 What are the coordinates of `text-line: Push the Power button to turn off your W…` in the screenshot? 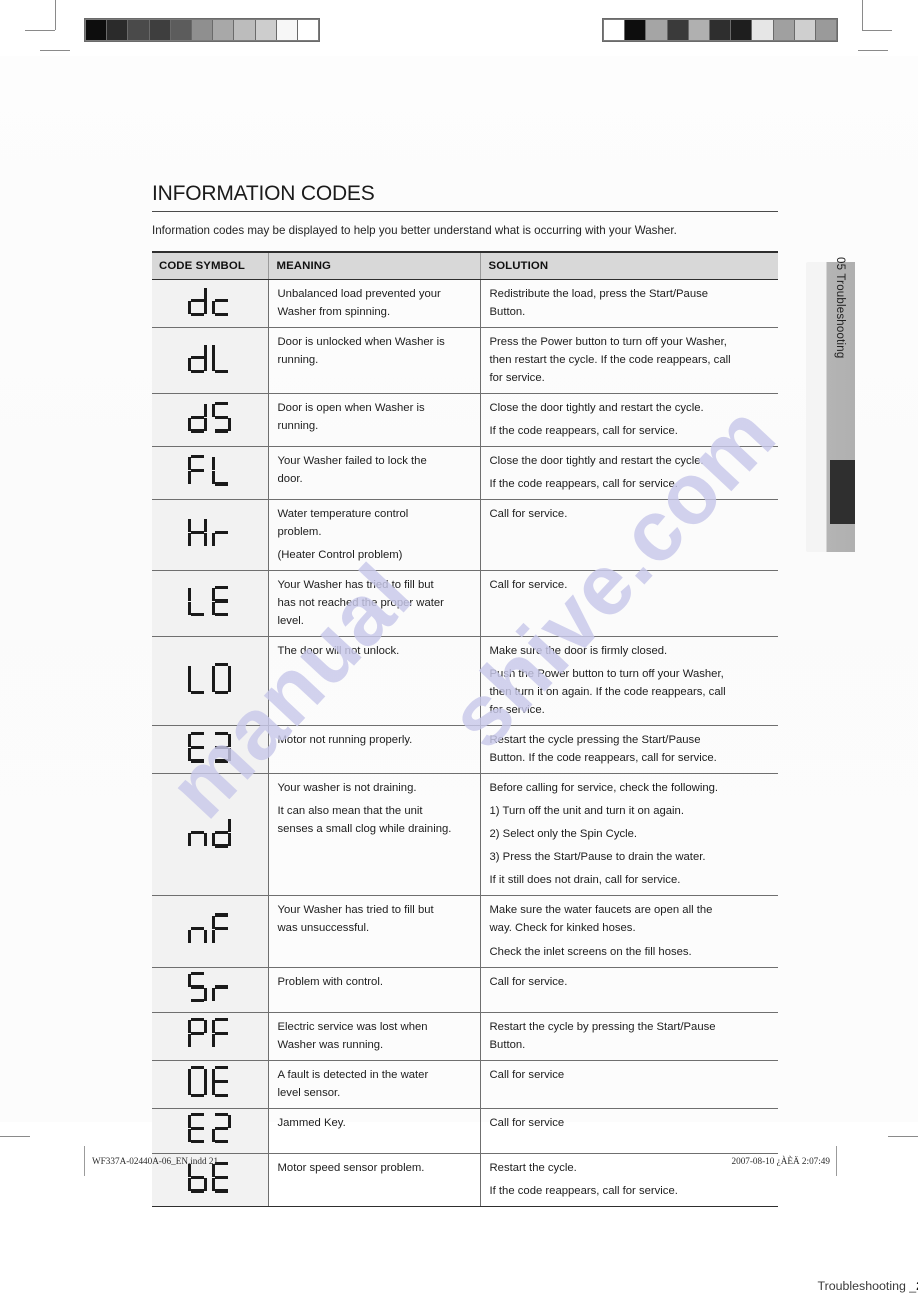 It's located at (606, 674).